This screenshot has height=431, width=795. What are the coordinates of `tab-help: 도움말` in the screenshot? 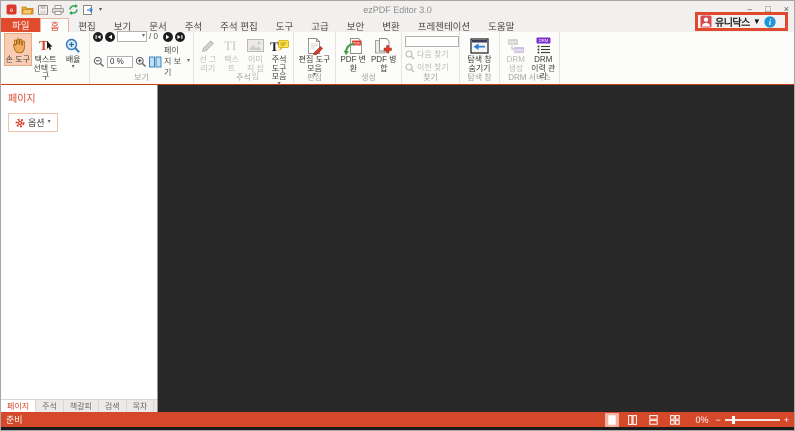 It's located at (501, 25).